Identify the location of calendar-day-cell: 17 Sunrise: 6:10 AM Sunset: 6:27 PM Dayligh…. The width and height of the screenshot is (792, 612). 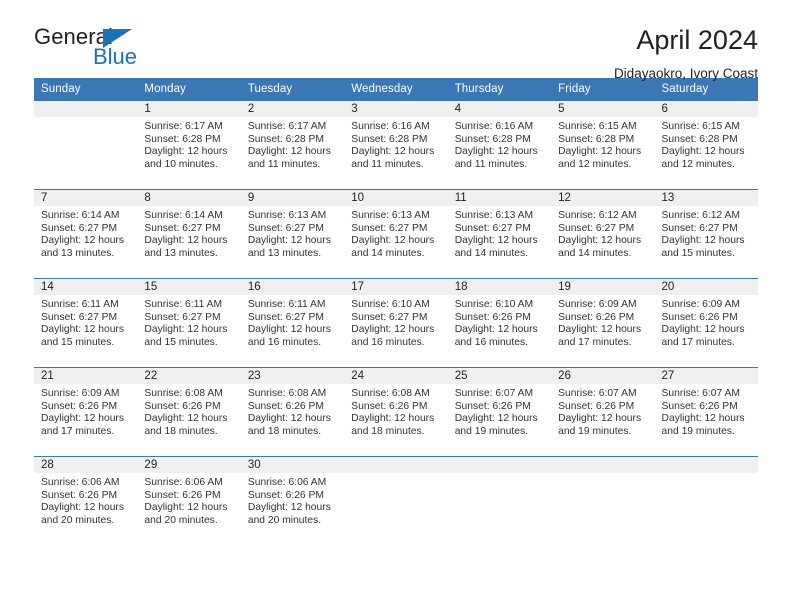
(396, 323).